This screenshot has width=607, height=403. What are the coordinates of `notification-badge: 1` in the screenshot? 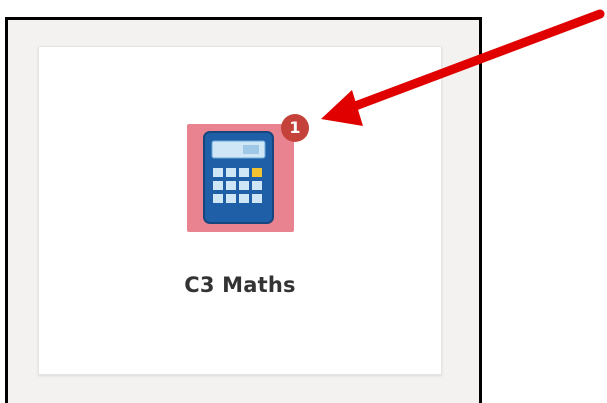 It's located at (295, 128).